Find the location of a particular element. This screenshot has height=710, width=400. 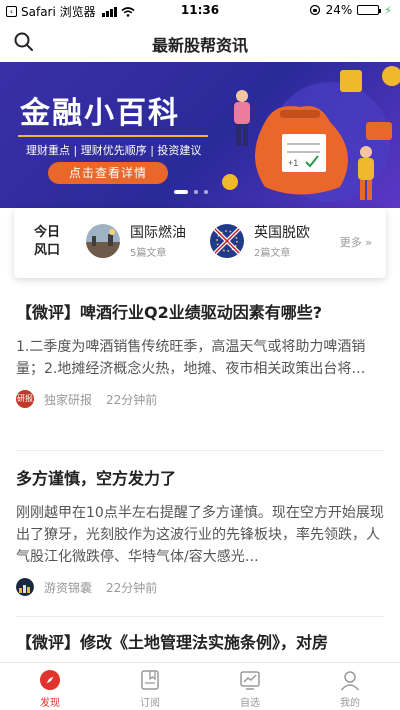

article-title: 【微评】修改《土地管理法实施条例》，对房 is located at coordinates (200, 643).